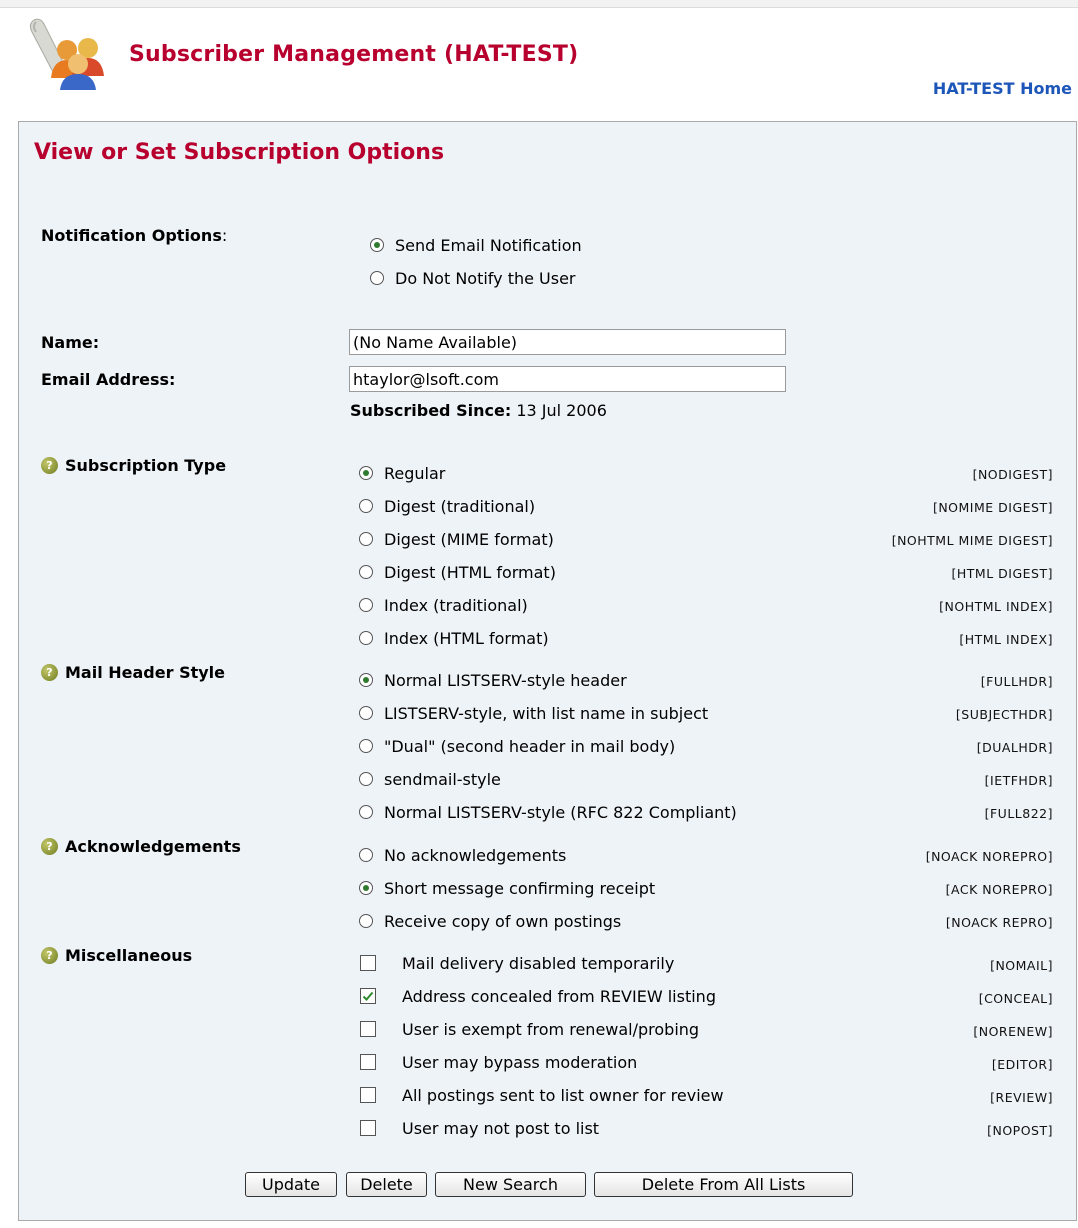  I want to click on notification-options-label: Notification Options:, so click(134, 235).